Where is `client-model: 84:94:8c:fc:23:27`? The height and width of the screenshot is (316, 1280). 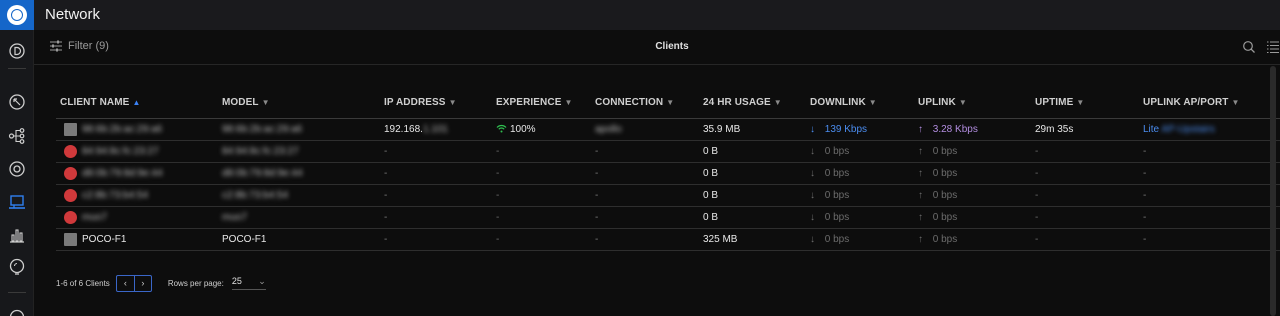 client-model: 84:94:8c:fc:23:27 is located at coordinates (260, 151).